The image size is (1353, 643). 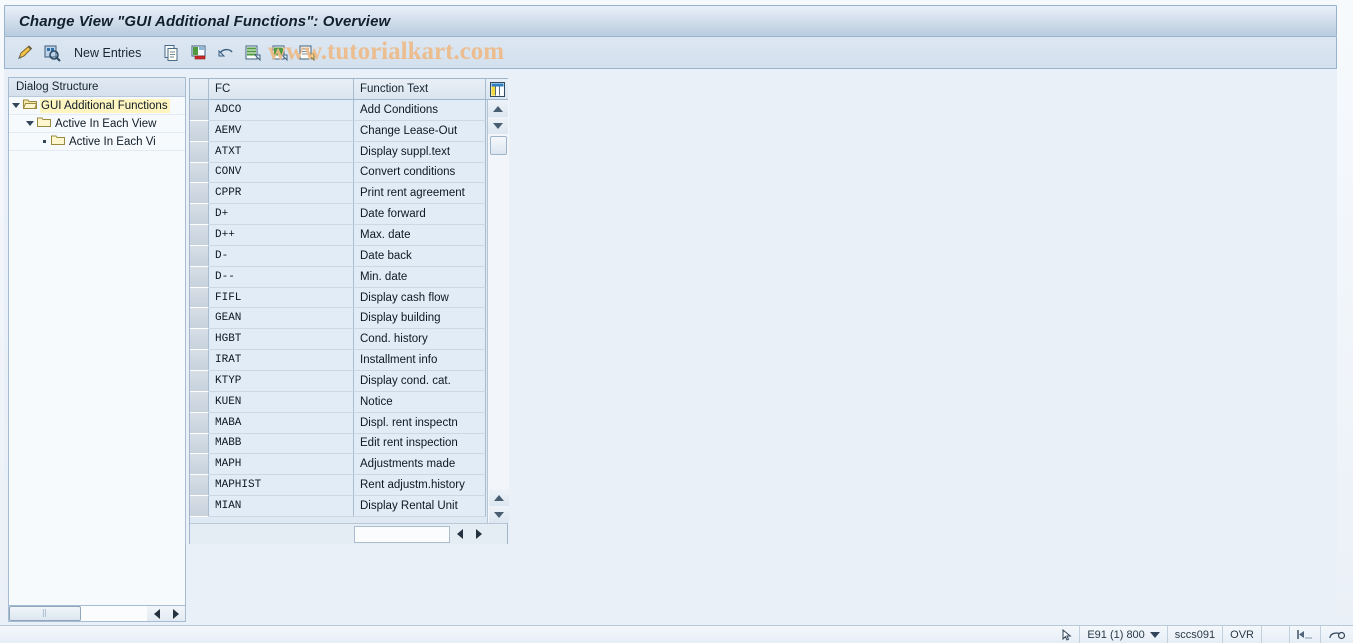 I want to click on chevron-down-icon, so click(x=1154, y=634).